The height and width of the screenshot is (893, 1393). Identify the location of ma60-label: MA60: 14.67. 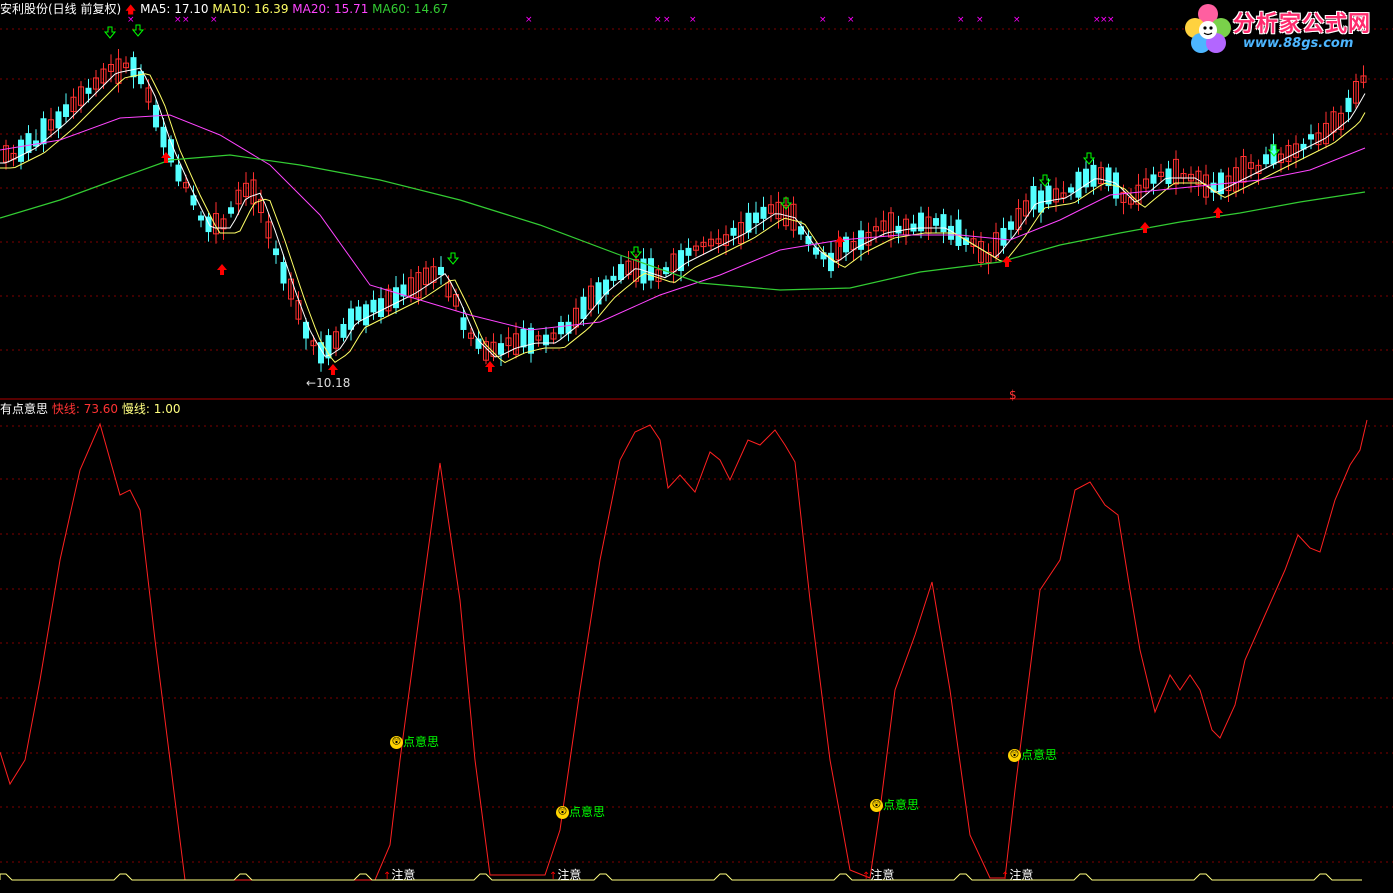
(410, 9).